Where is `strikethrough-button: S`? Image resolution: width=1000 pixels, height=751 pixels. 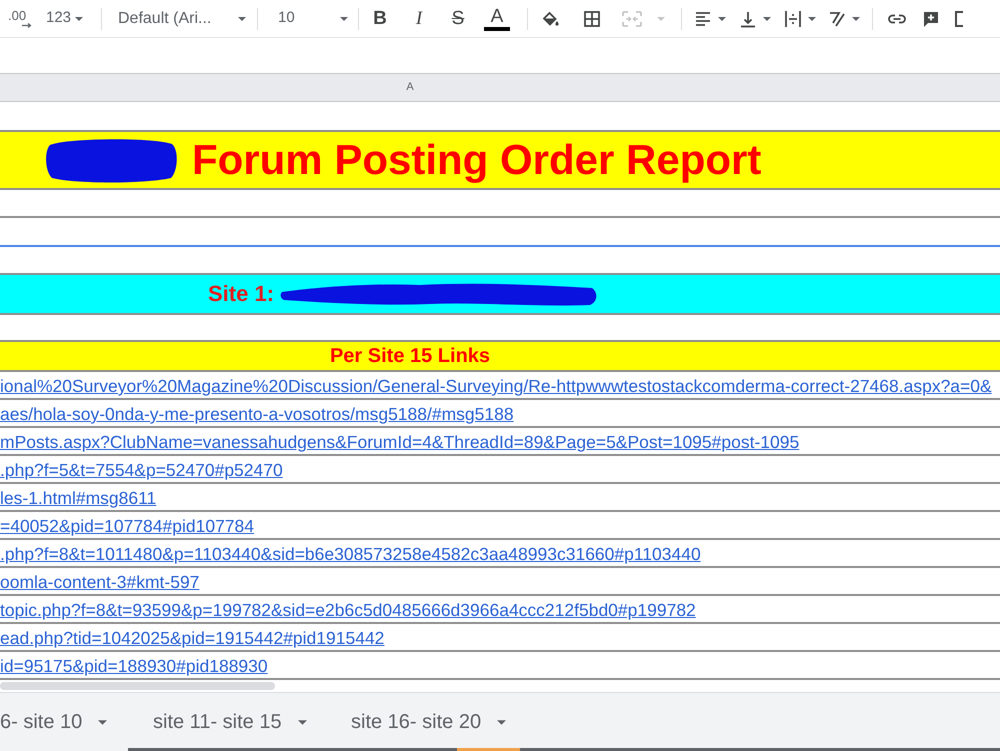 strikethrough-button: S is located at coordinates (458, 19).